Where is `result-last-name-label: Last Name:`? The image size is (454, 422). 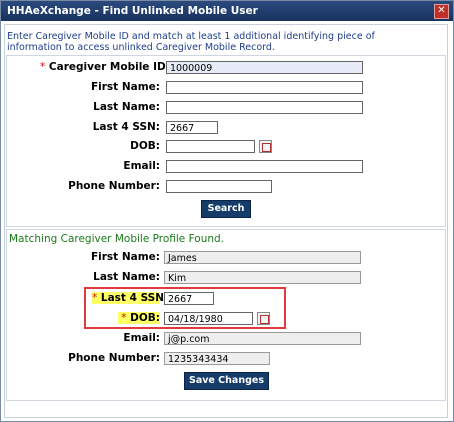
result-last-name-label: Last Name: is located at coordinates (126, 277).